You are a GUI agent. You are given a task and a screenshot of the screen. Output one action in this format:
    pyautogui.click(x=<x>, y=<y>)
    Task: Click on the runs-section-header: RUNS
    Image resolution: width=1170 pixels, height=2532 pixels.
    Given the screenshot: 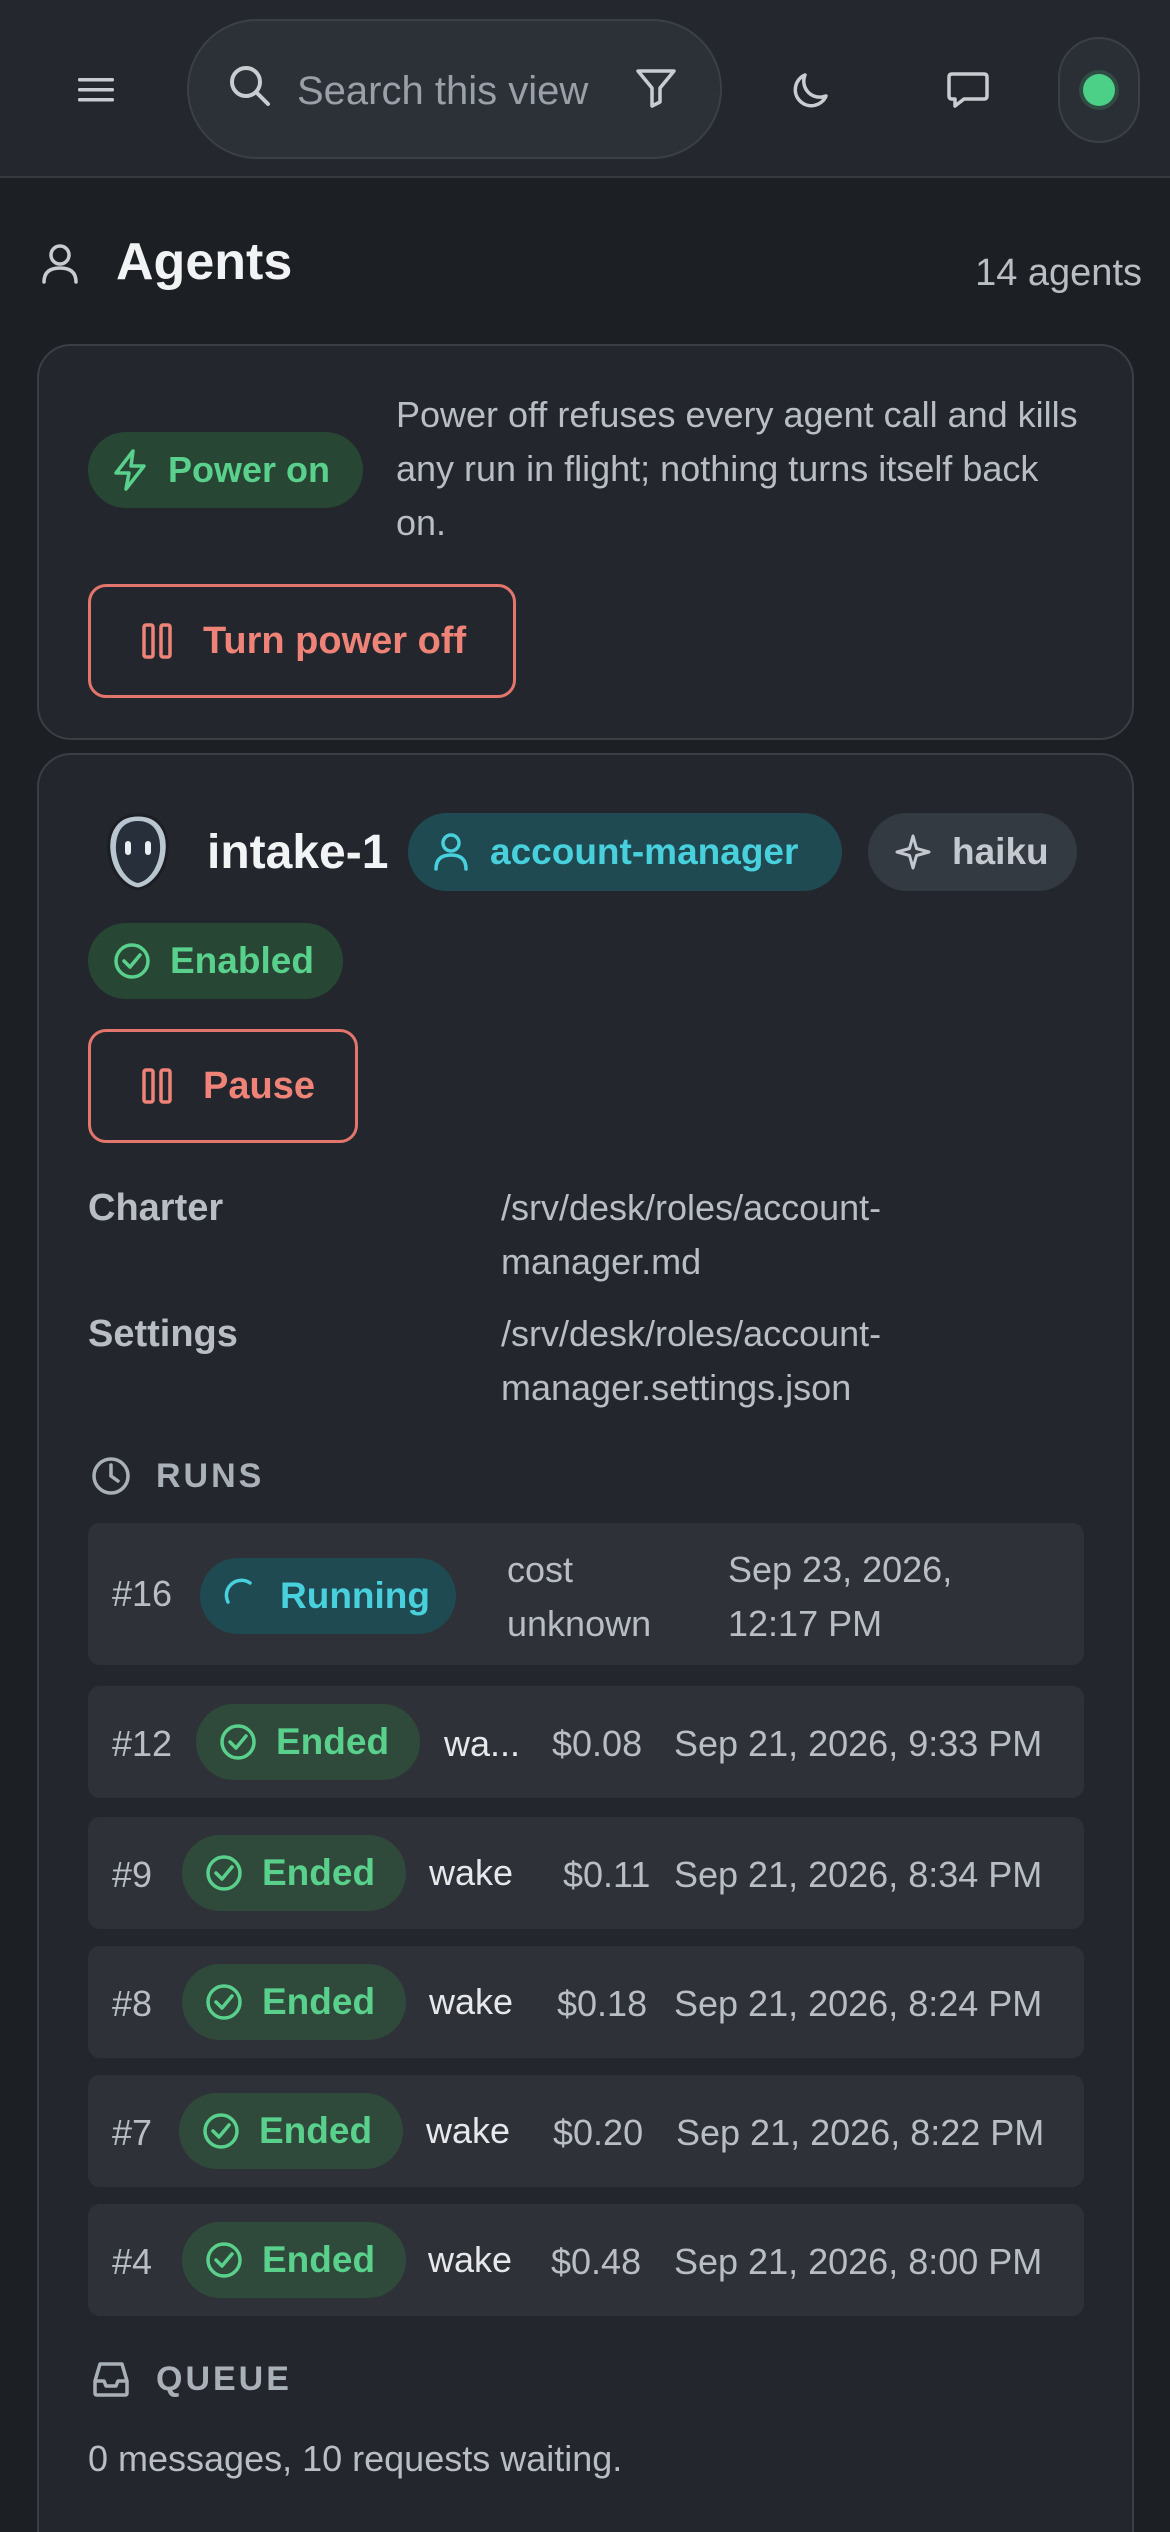 What is the action you would take?
    pyautogui.click(x=177, y=1476)
    